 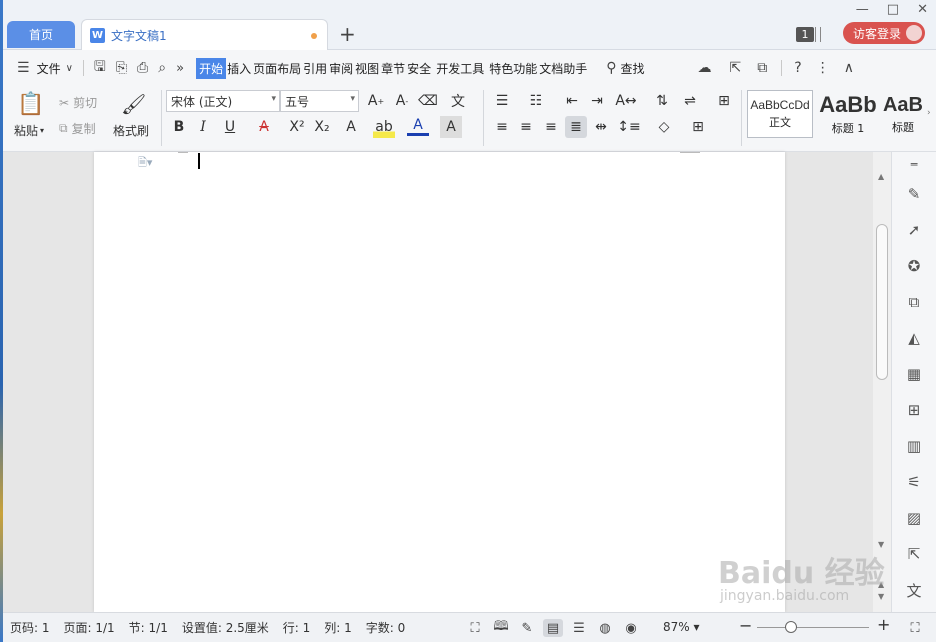 I want to click on prev-page-icon: ▲, so click(x=881, y=584).